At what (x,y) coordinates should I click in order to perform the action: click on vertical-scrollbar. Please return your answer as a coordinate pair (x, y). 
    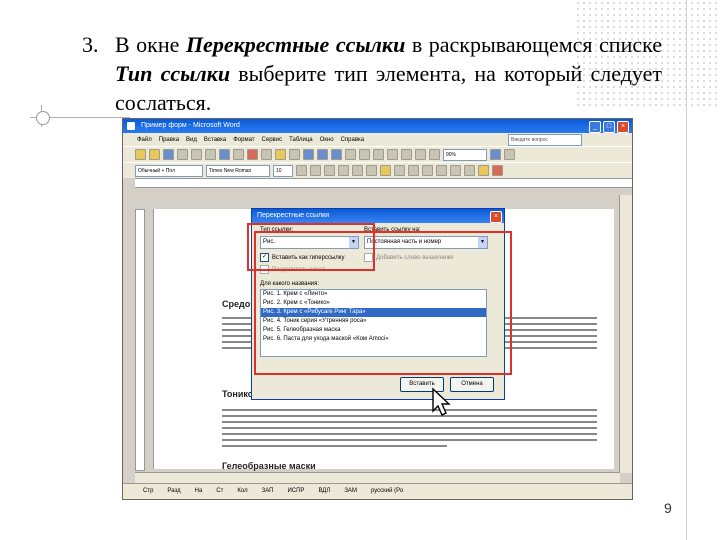
    Looking at the image, I should click on (625, 334).